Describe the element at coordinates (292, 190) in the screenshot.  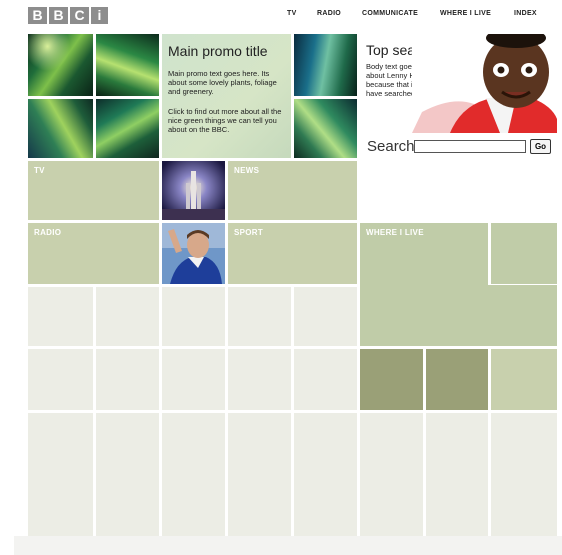
I see `news-section-tile: NEWS` at that location.